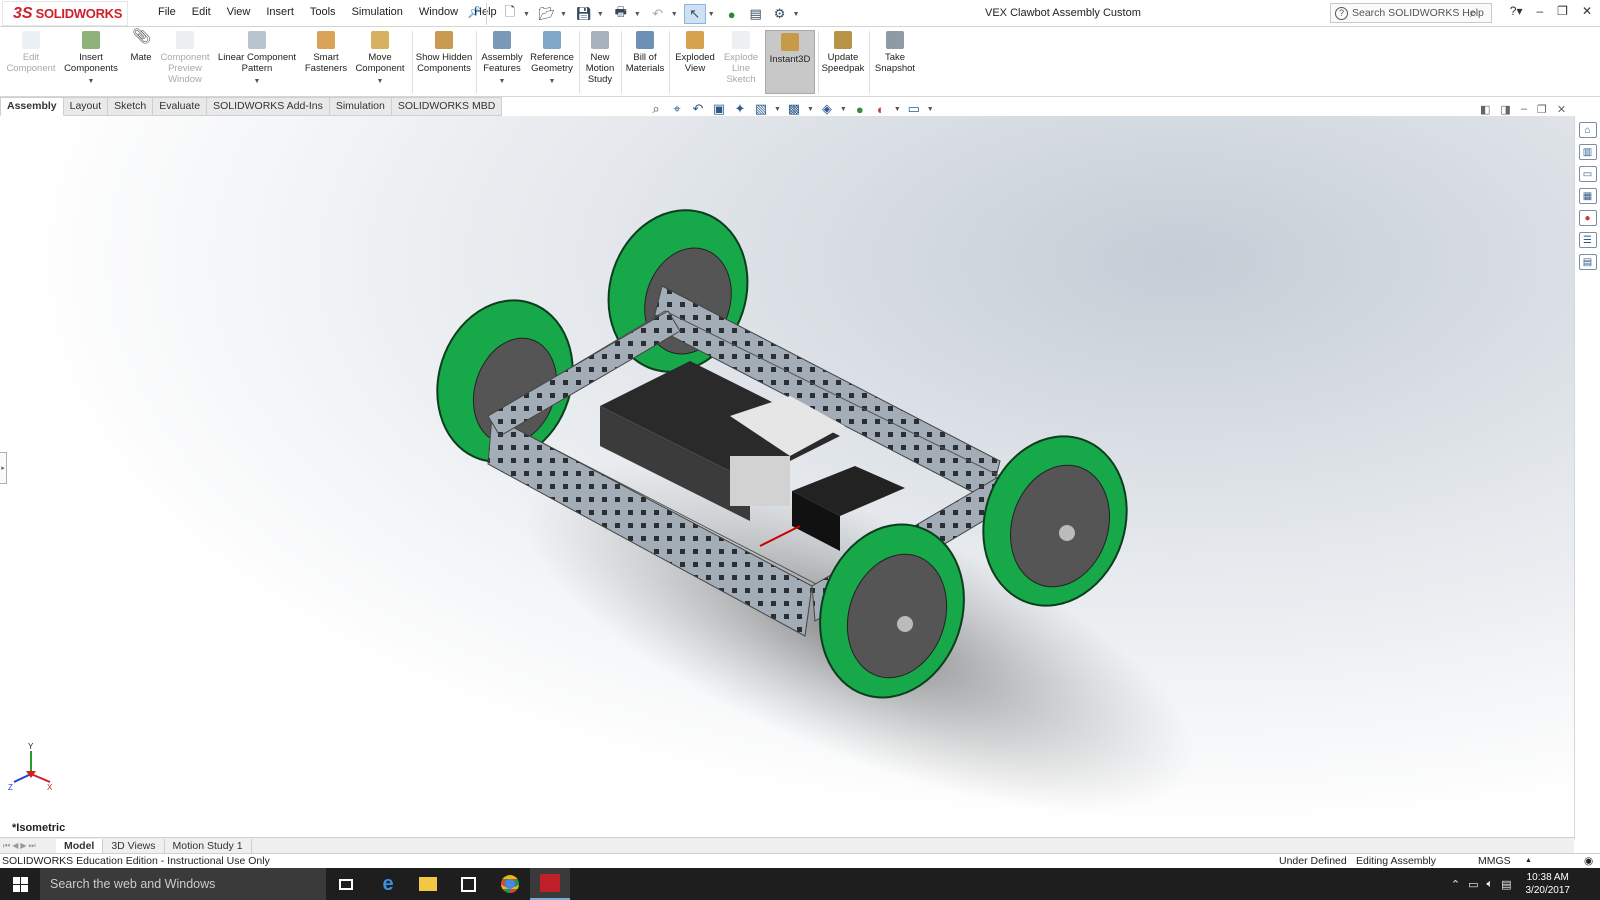 The width and height of the screenshot is (1600, 900). What do you see at coordinates (377, 12) in the screenshot?
I see `menu-simulation: Simulation` at bounding box center [377, 12].